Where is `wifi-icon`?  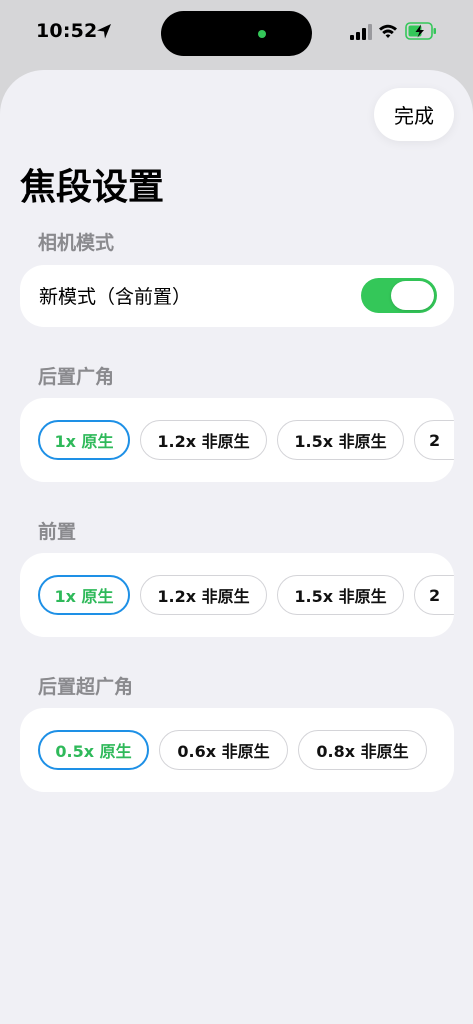
wifi-icon is located at coordinates (388, 31).